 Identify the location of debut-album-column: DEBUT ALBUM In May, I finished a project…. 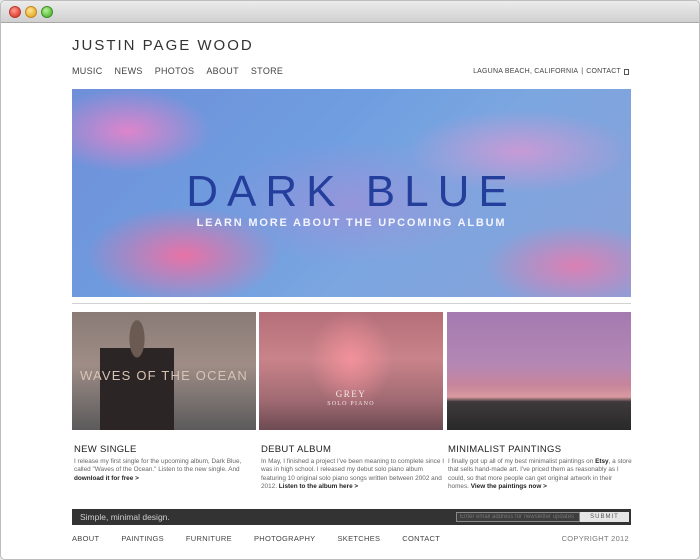
(353, 468).